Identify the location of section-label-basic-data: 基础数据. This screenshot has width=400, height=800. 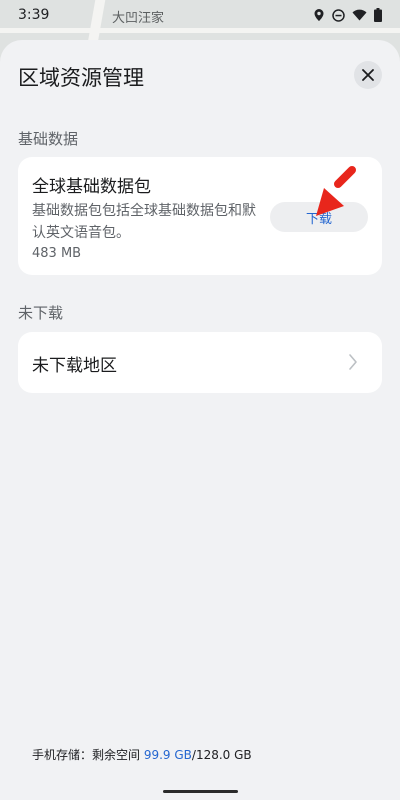
(48, 139).